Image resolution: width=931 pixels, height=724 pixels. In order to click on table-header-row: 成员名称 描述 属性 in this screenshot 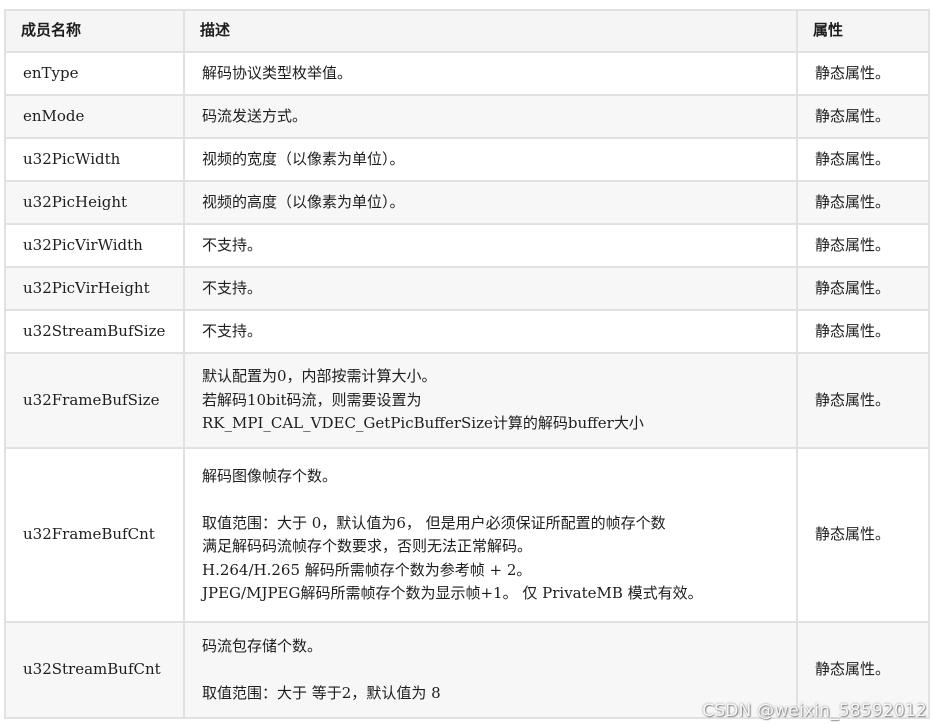, I will do `click(467, 31)`.